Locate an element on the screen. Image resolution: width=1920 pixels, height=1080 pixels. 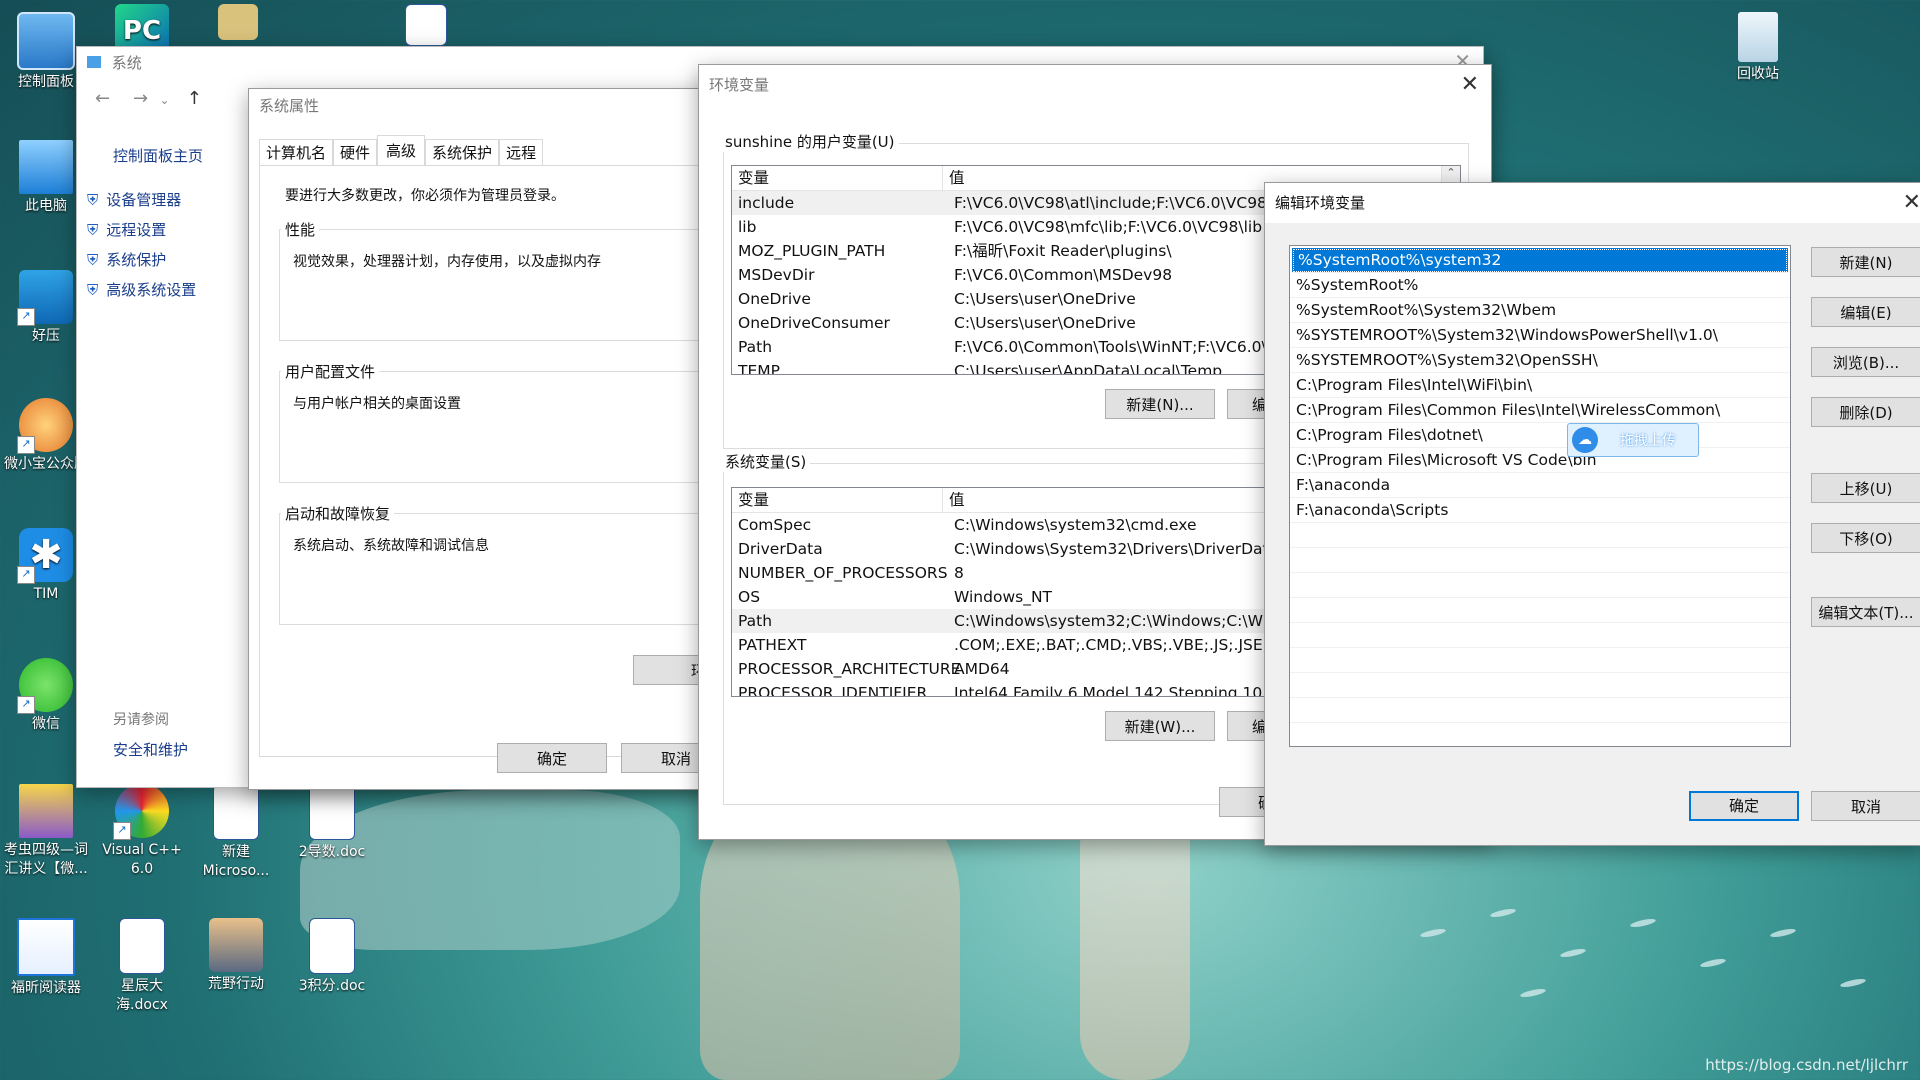
cloud-icon: ☁ is located at coordinates (1585, 440).